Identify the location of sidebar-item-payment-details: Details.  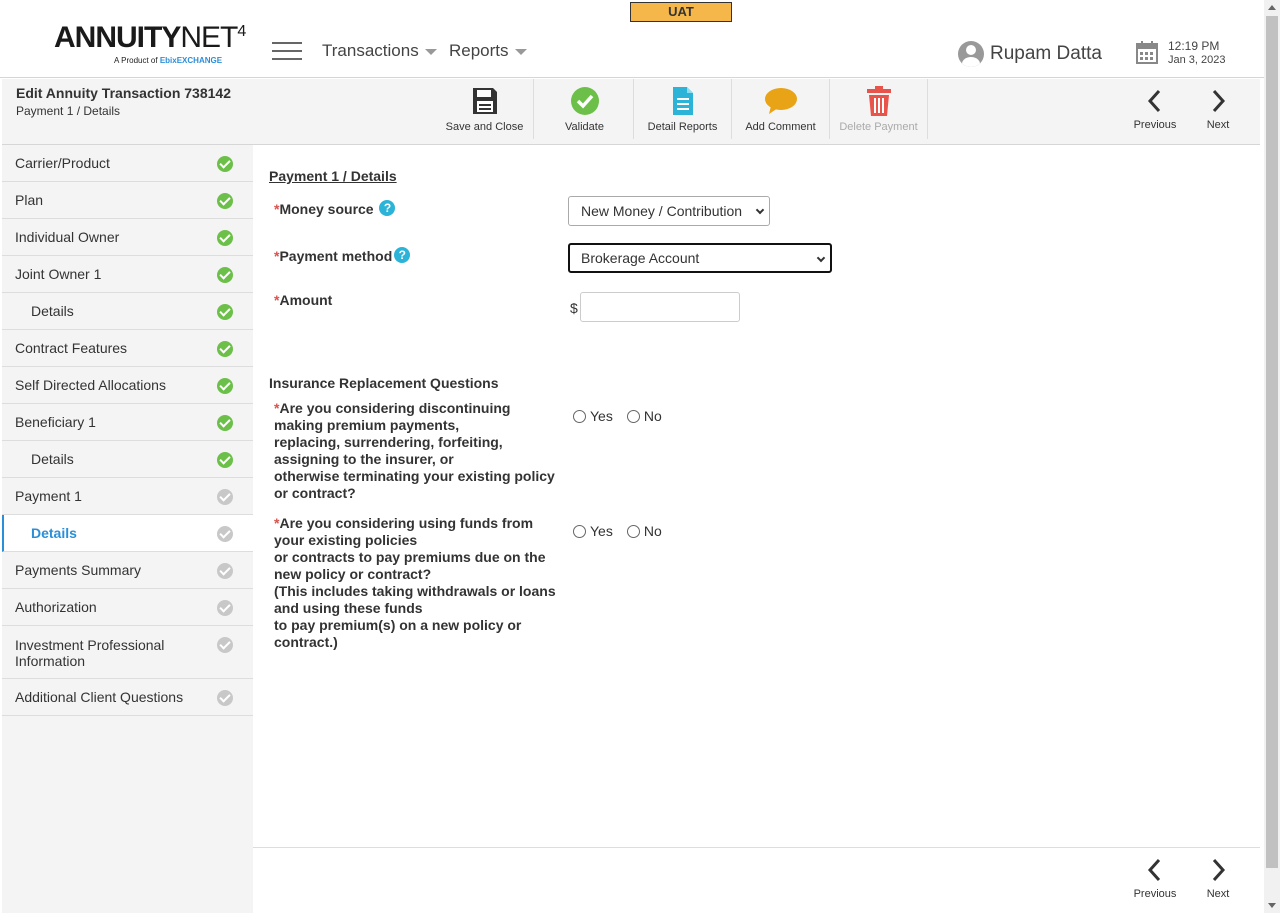
(127, 533).